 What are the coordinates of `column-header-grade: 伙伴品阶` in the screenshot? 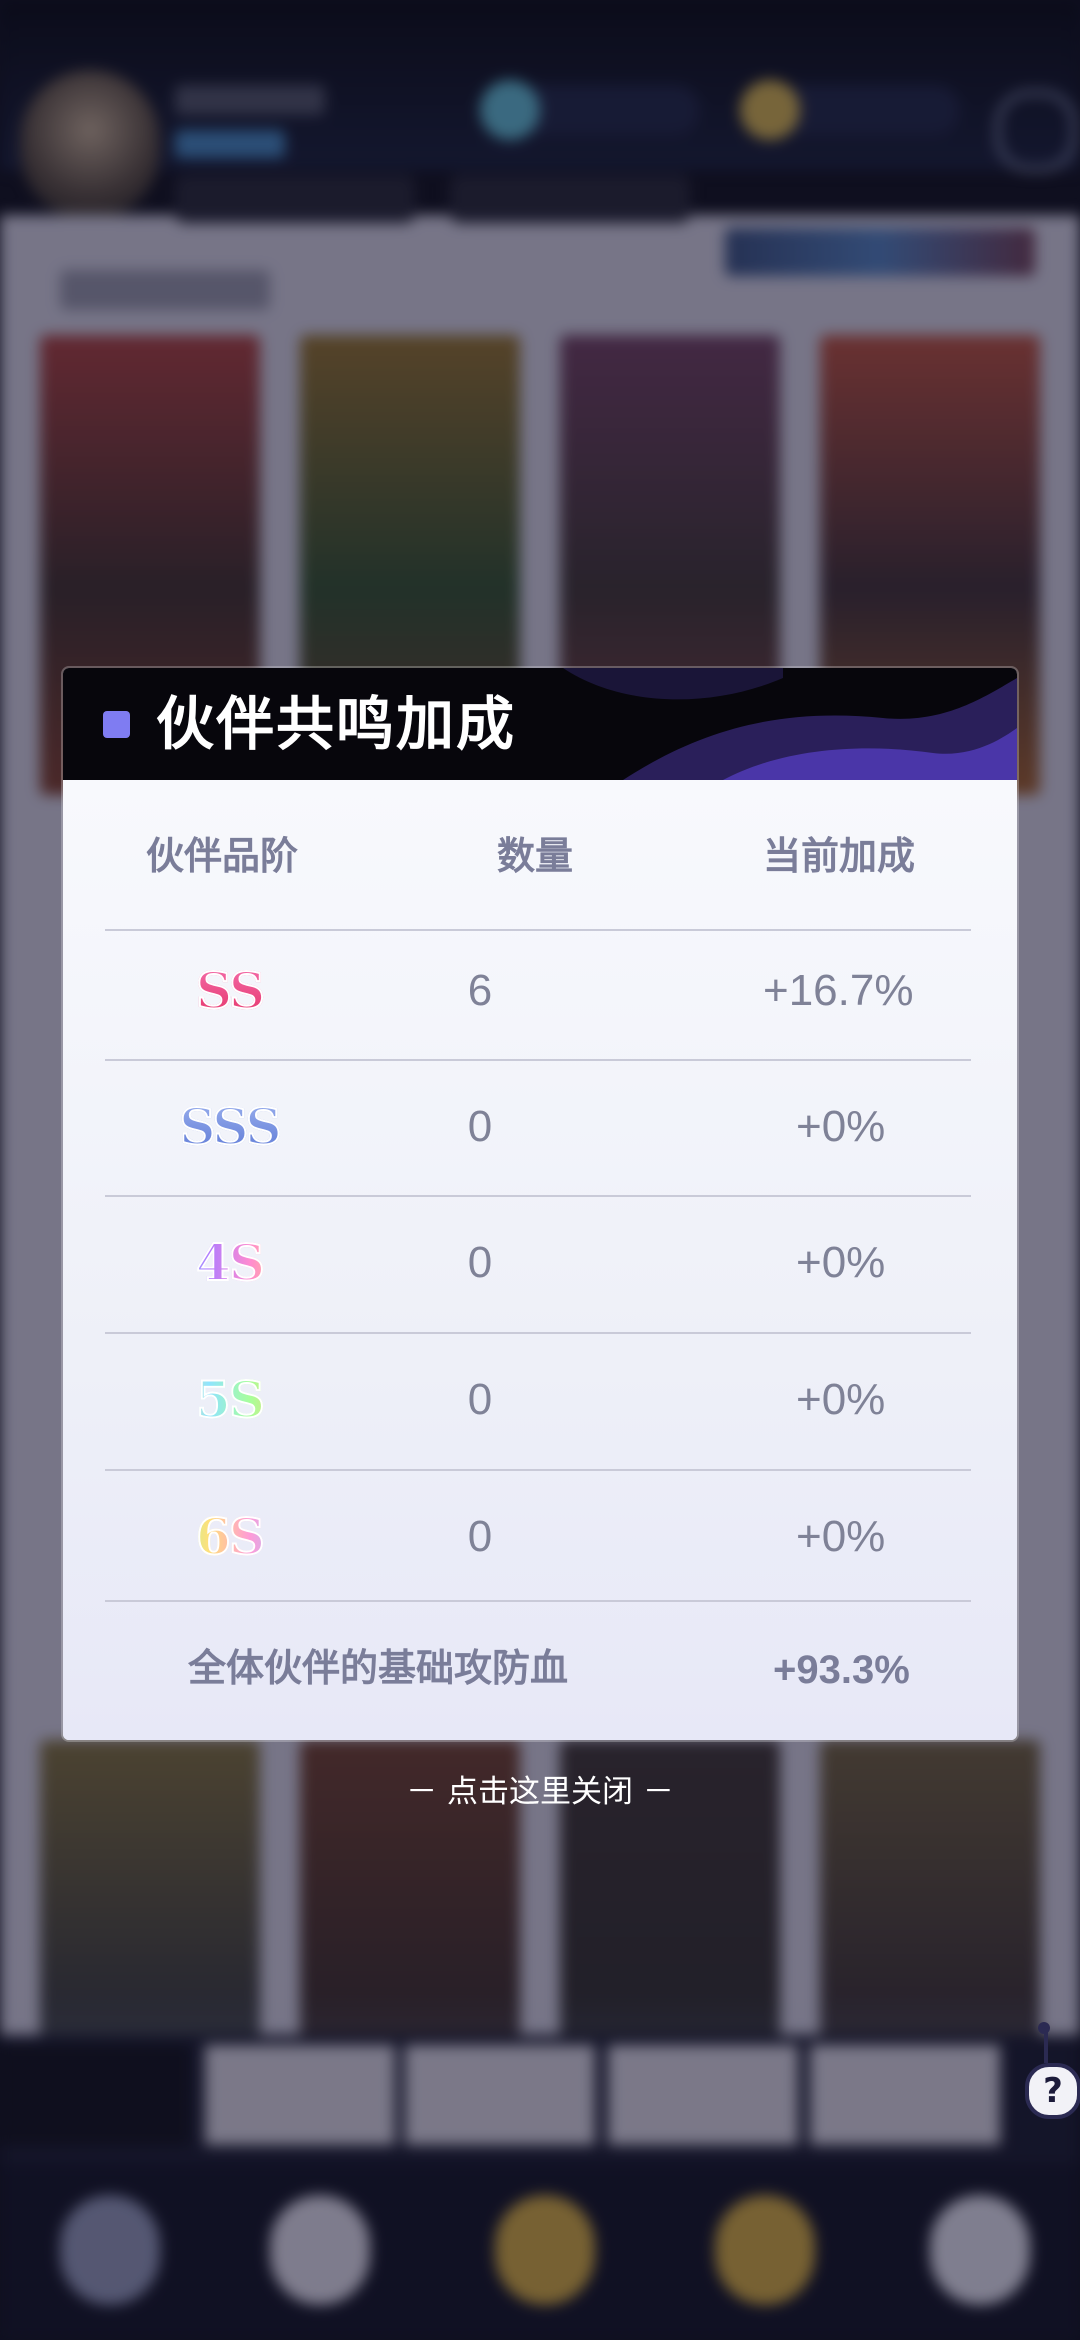 It's located at (222, 856).